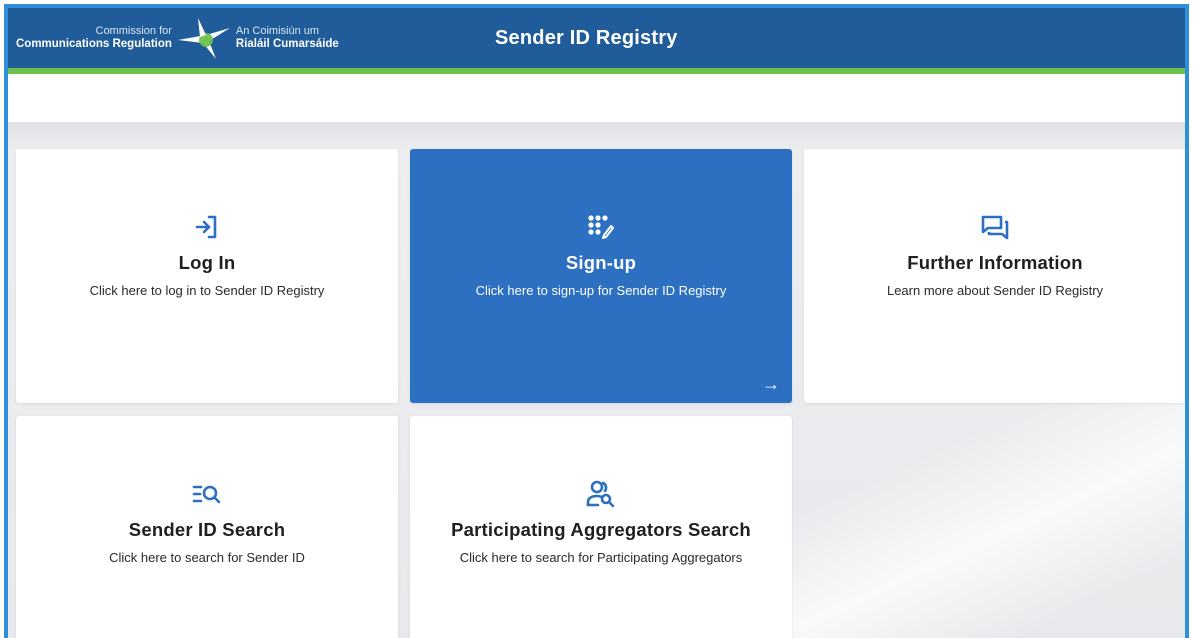  What do you see at coordinates (94, 43) in the screenshot?
I see `logo-english-line2: Communications Regulation` at bounding box center [94, 43].